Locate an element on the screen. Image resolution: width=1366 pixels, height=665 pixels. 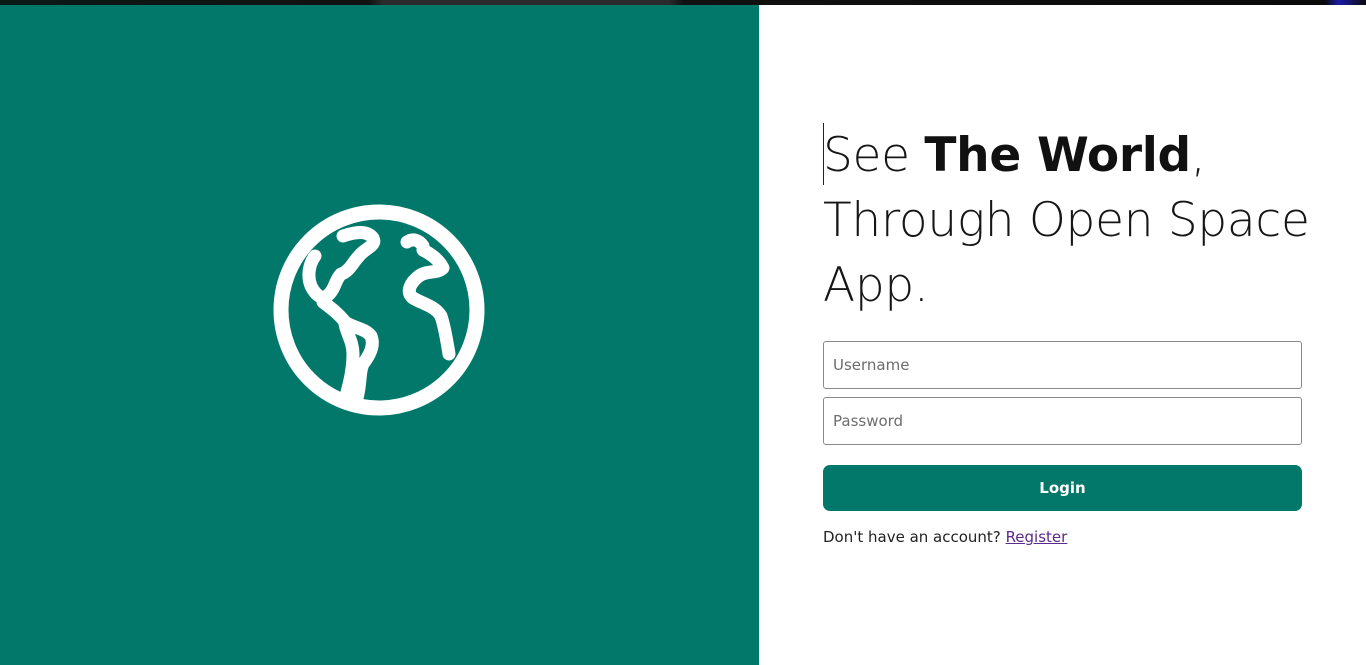
register-prompt-text: Don't have an account? is located at coordinates (912, 537).